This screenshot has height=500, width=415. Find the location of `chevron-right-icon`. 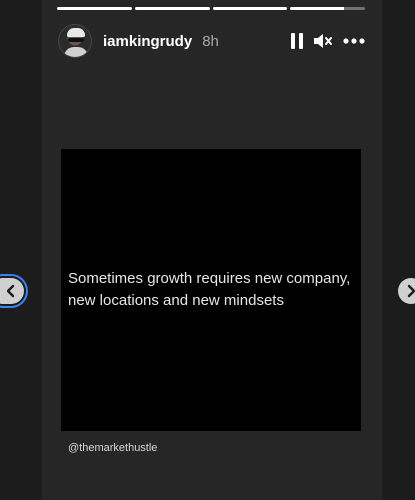

chevron-right-icon is located at coordinates (411, 291).